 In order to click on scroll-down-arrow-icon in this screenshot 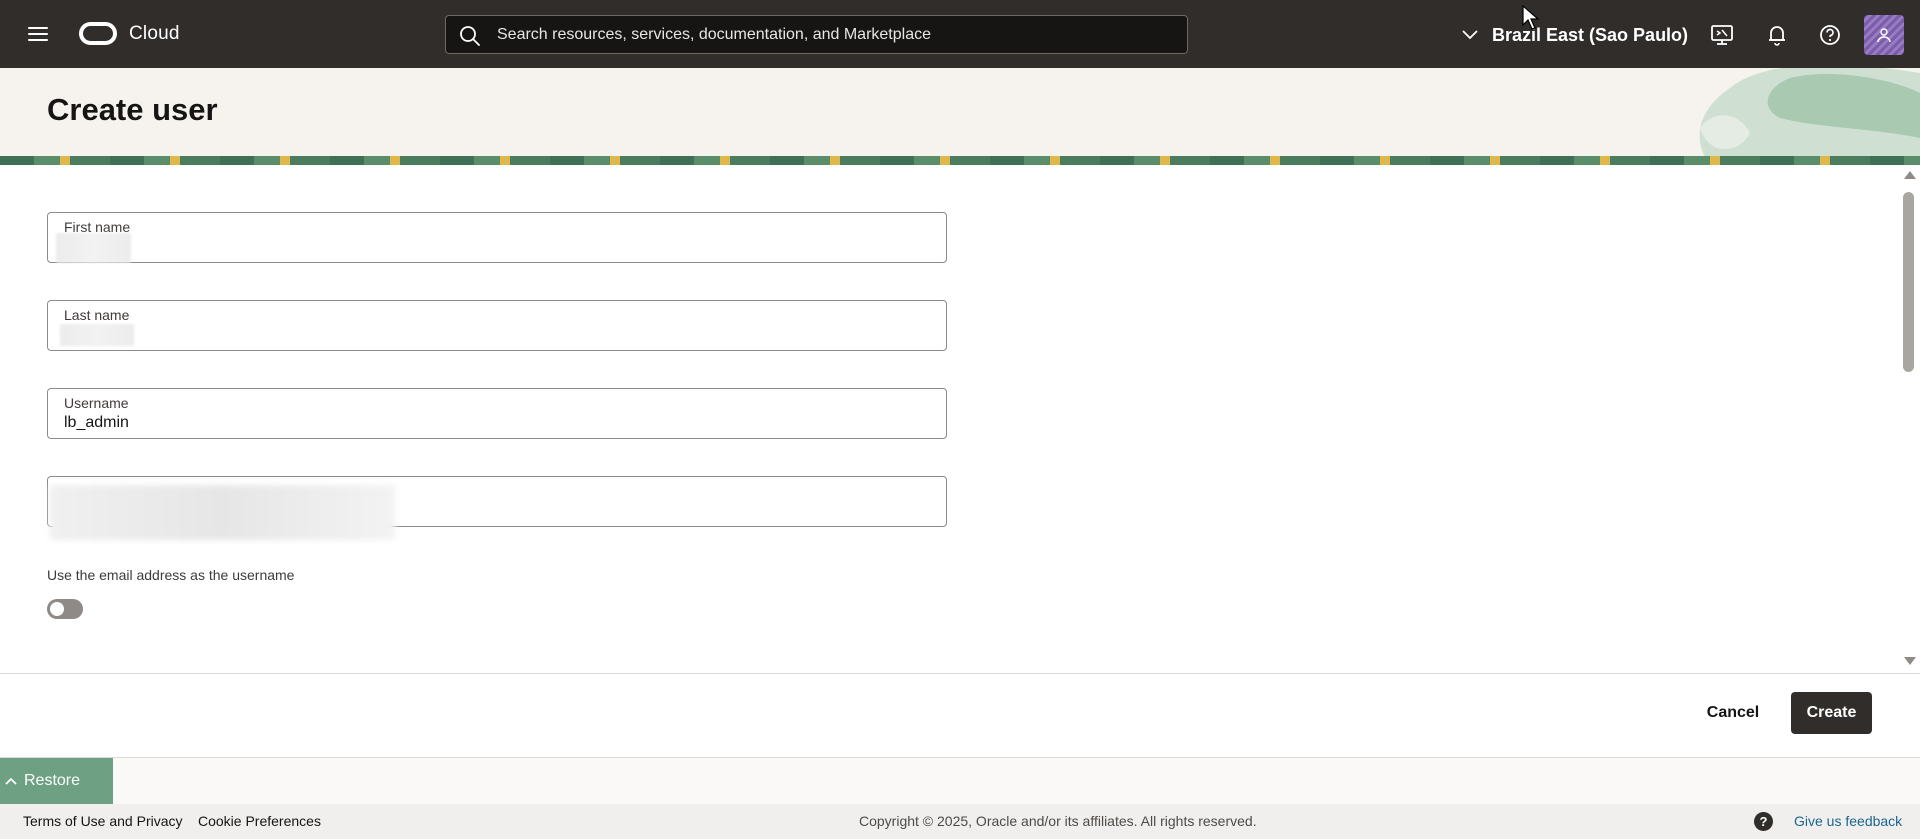, I will do `click(1910, 661)`.